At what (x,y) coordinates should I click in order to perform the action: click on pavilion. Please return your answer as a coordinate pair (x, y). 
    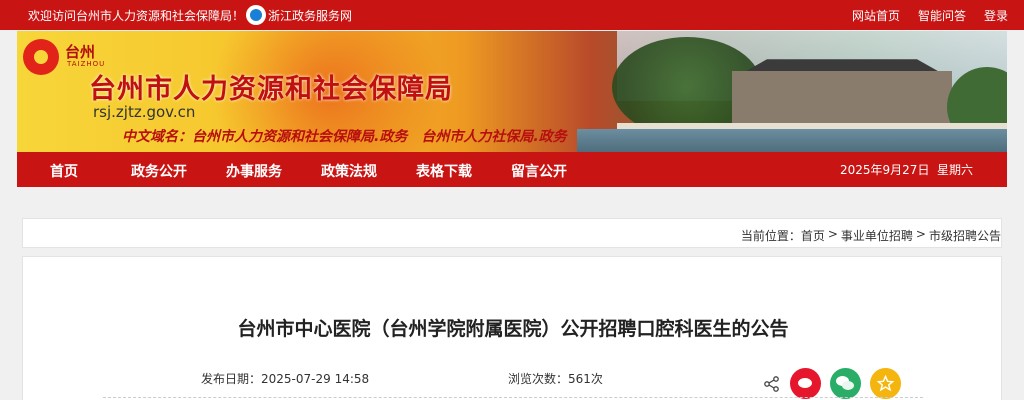
    Looking at the image, I should click on (842, 101).